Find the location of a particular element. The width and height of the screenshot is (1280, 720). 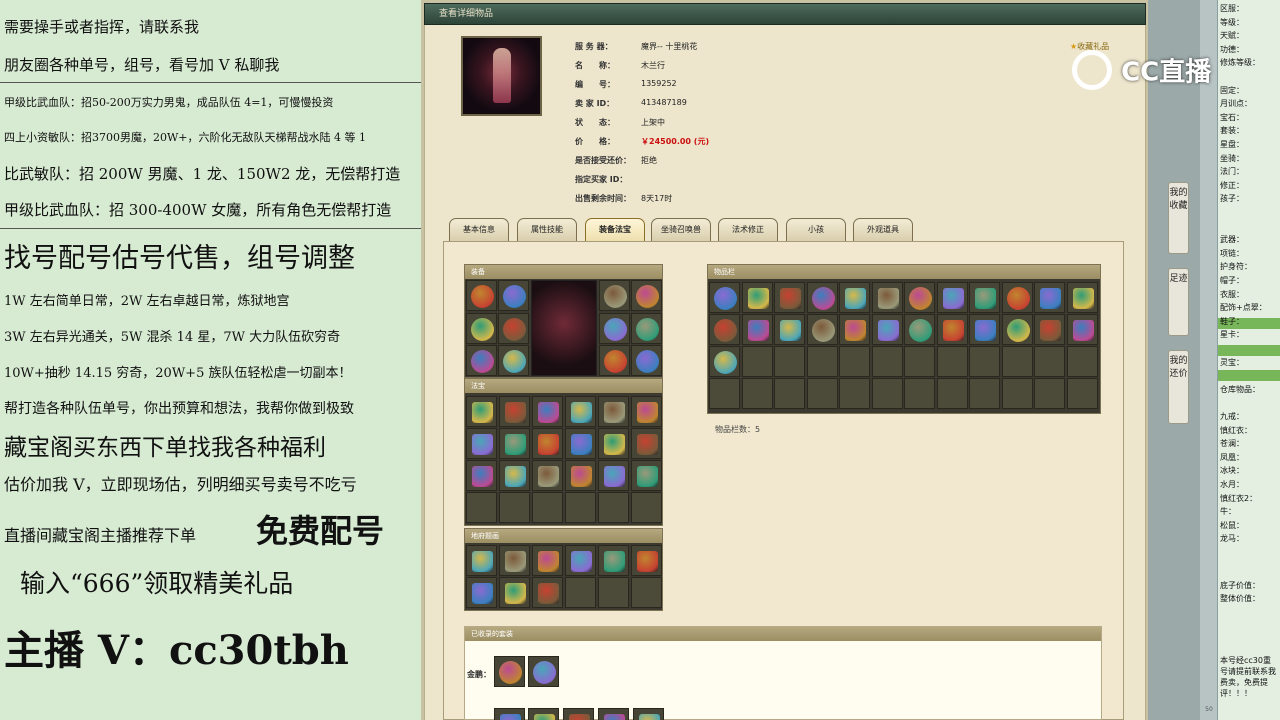

tab-basic-info: 基本信息 is located at coordinates (479, 229).